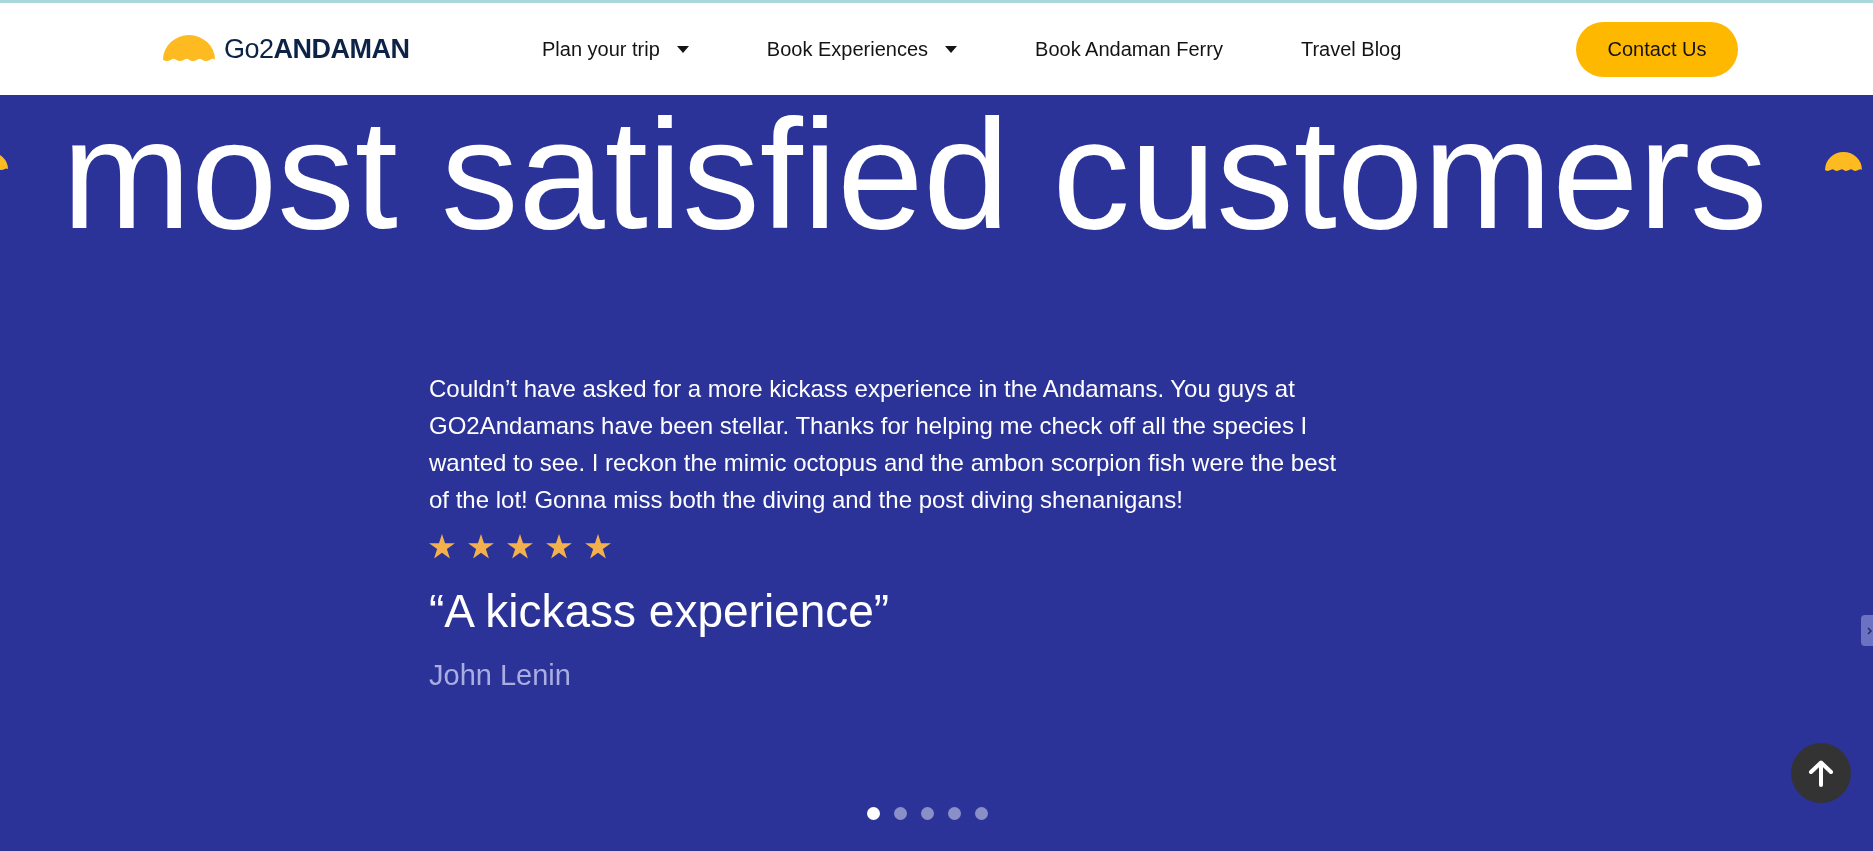  What do you see at coordinates (286, 49) in the screenshot?
I see `logo-link: Go2ANDAMAN` at bounding box center [286, 49].